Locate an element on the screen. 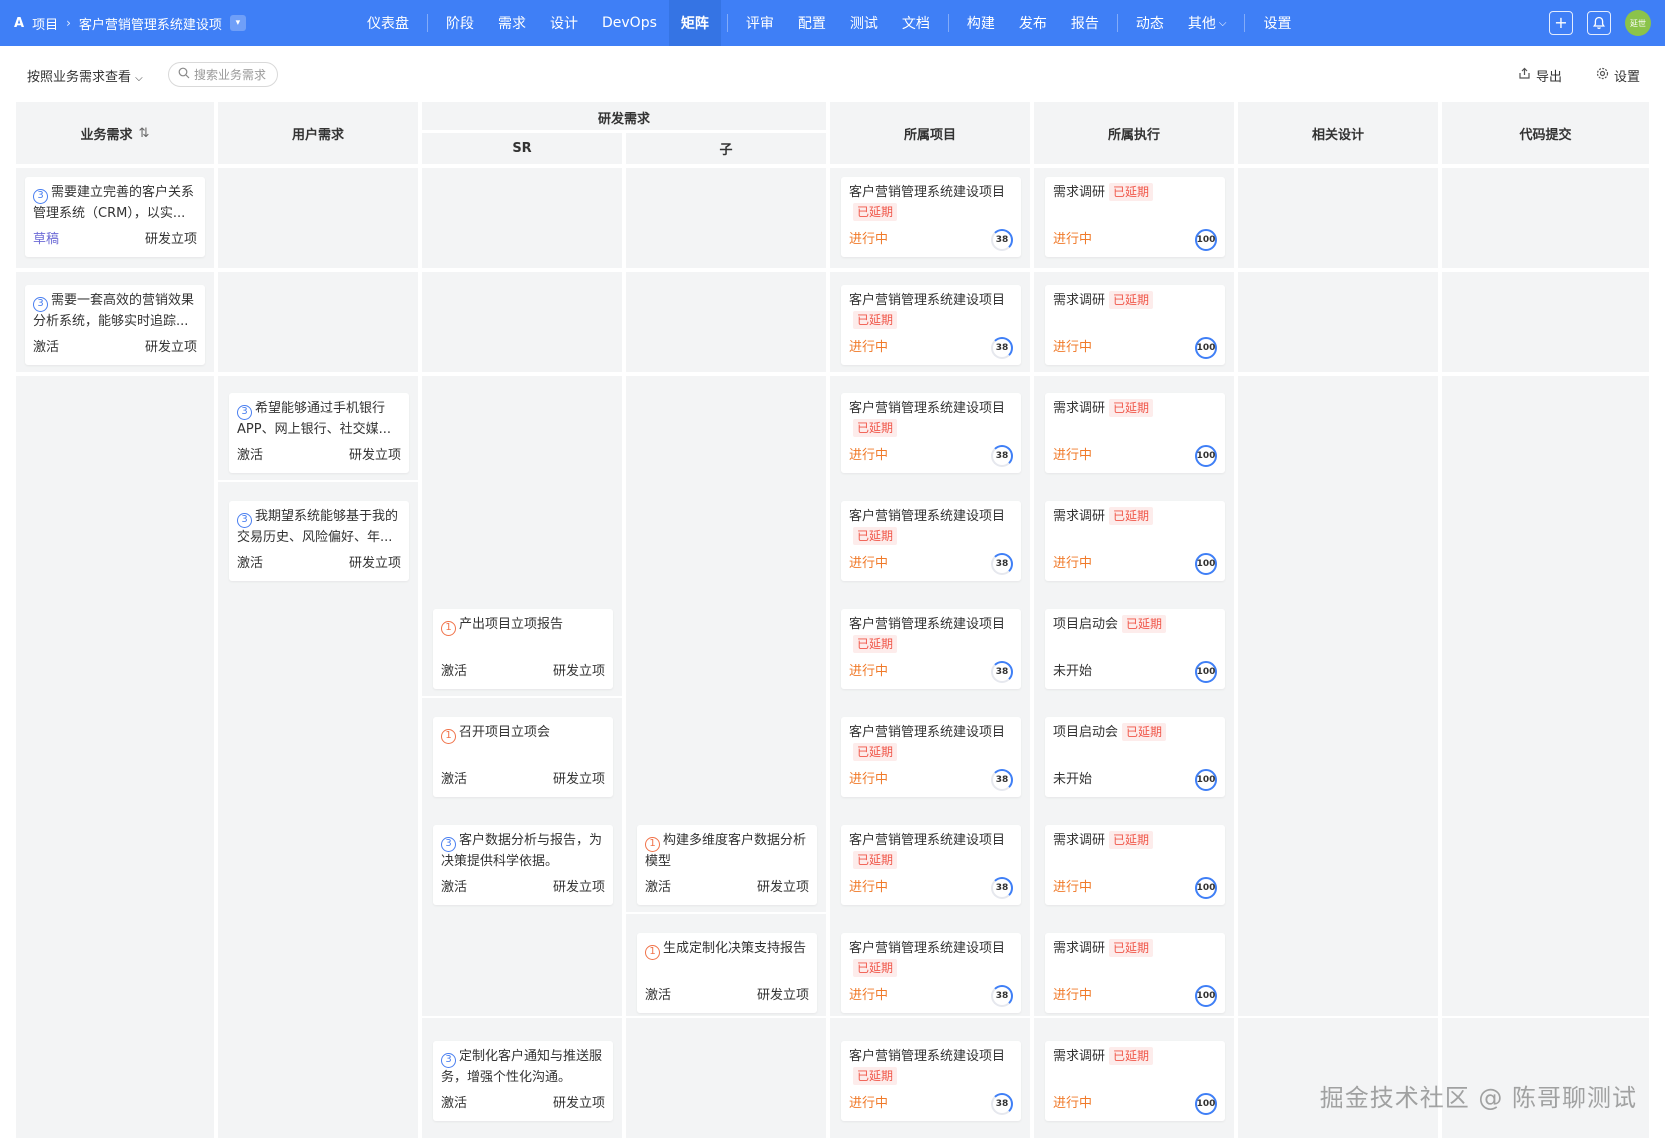  nav-item-release: 发布 is located at coordinates (1033, 23).